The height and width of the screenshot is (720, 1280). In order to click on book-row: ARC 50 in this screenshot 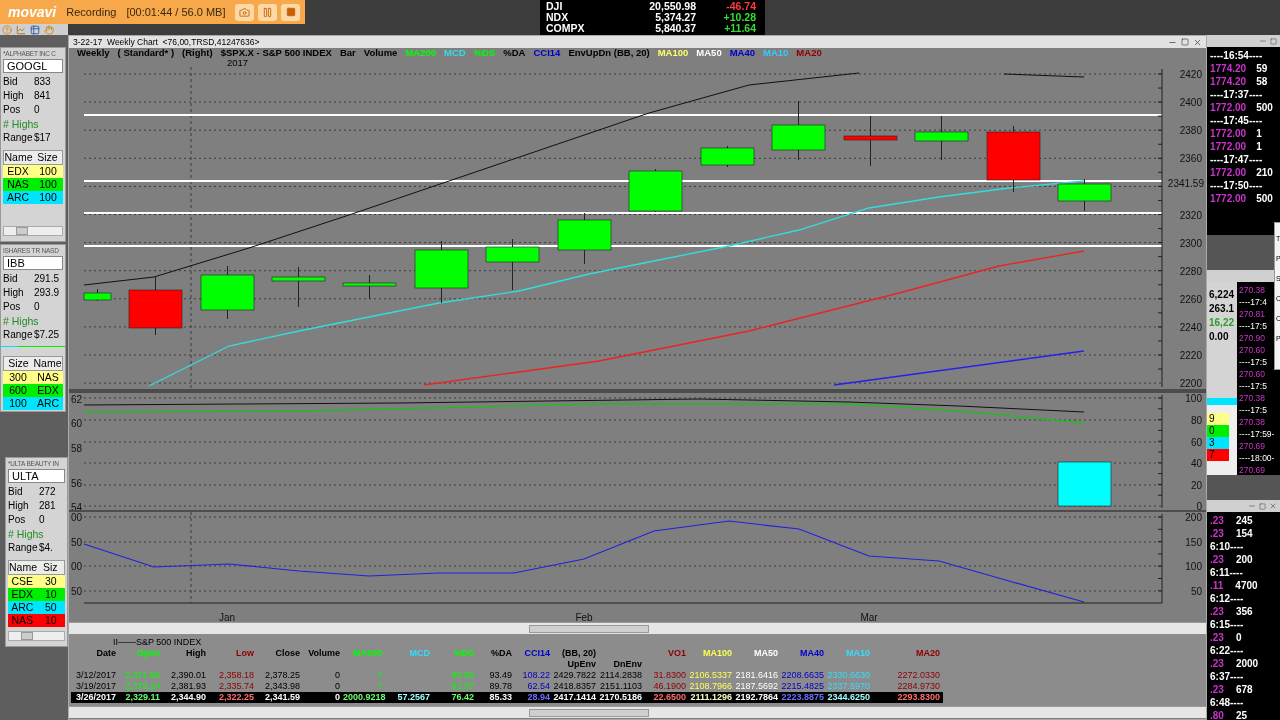, I will do `click(36, 607)`.